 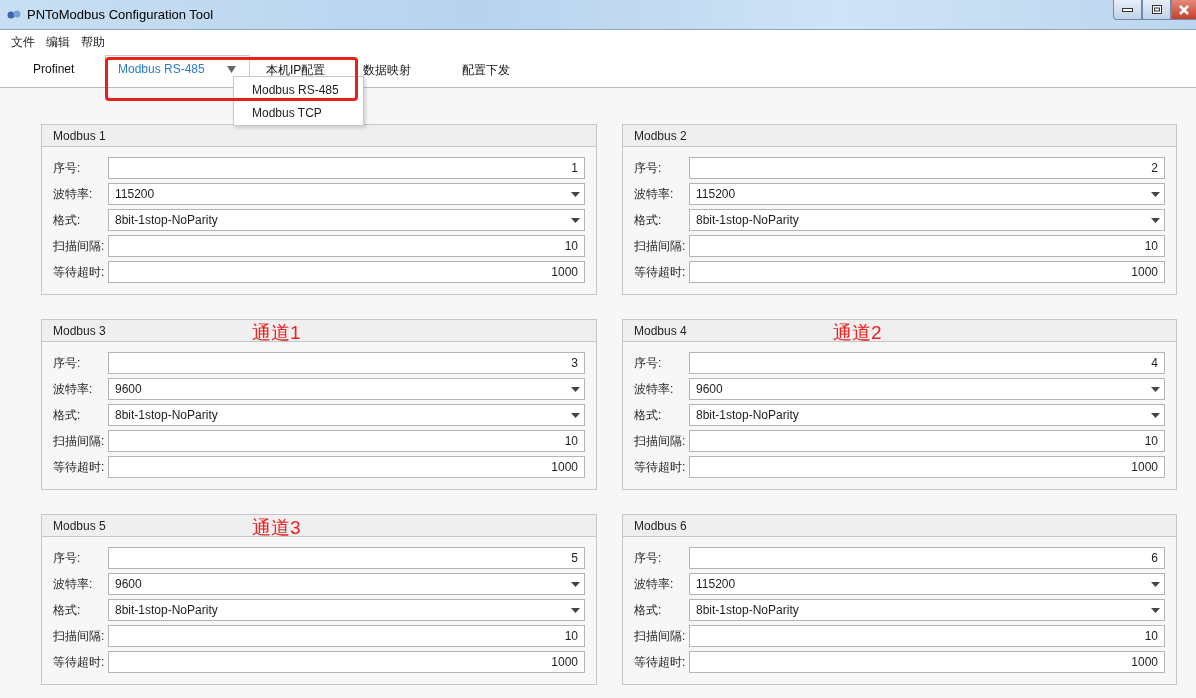 I want to click on maximize-icon, so click(x=1156, y=9).